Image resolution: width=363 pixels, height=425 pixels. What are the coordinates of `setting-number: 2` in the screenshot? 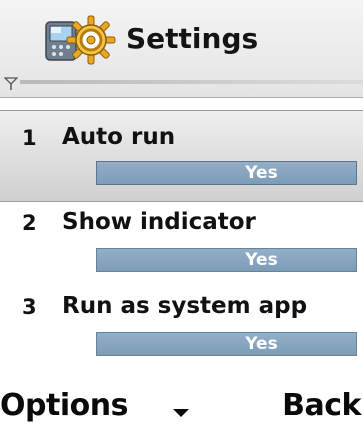 It's located at (29, 223).